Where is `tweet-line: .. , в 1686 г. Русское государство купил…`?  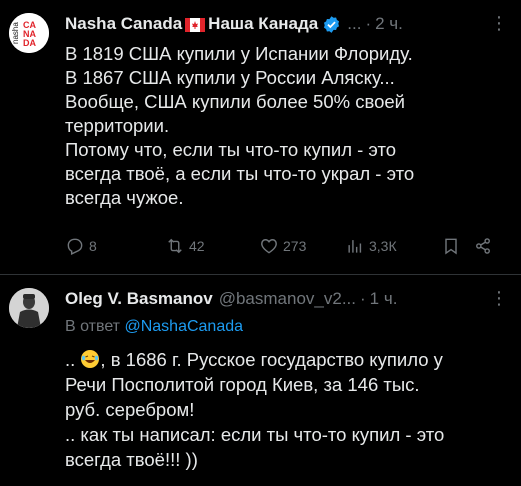 tweet-line: .. , в 1686 г. Русское государство купил… is located at coordinates (287, 359).